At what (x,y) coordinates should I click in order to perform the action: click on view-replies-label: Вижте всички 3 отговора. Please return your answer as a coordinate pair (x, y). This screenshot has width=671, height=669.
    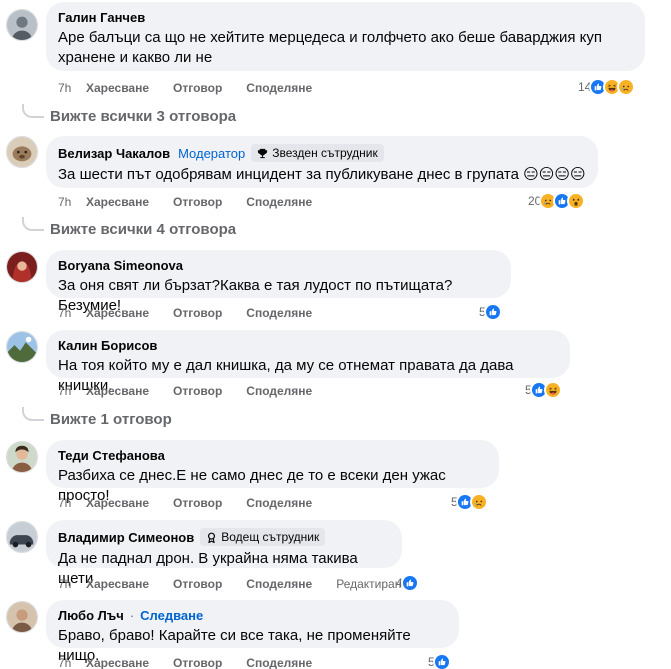
    Looking at the image, I should click on (143, 116).